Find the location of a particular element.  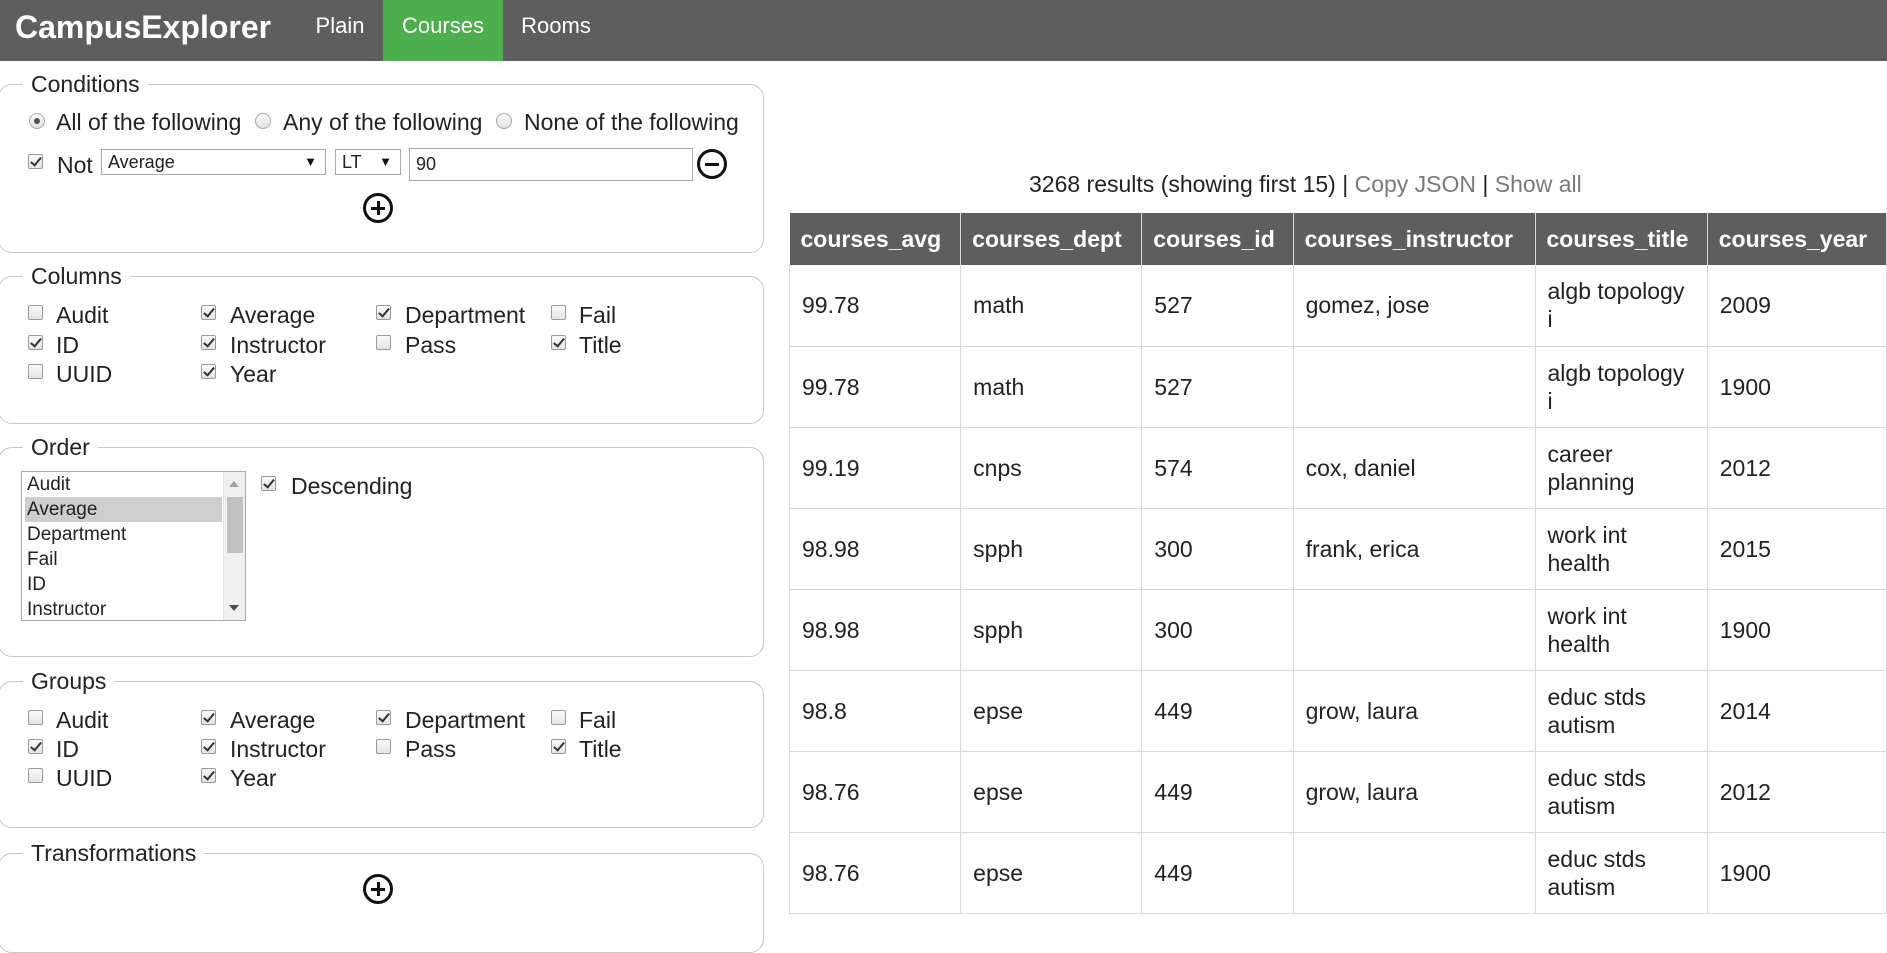

radio-none is located at coordinates (504, 121).